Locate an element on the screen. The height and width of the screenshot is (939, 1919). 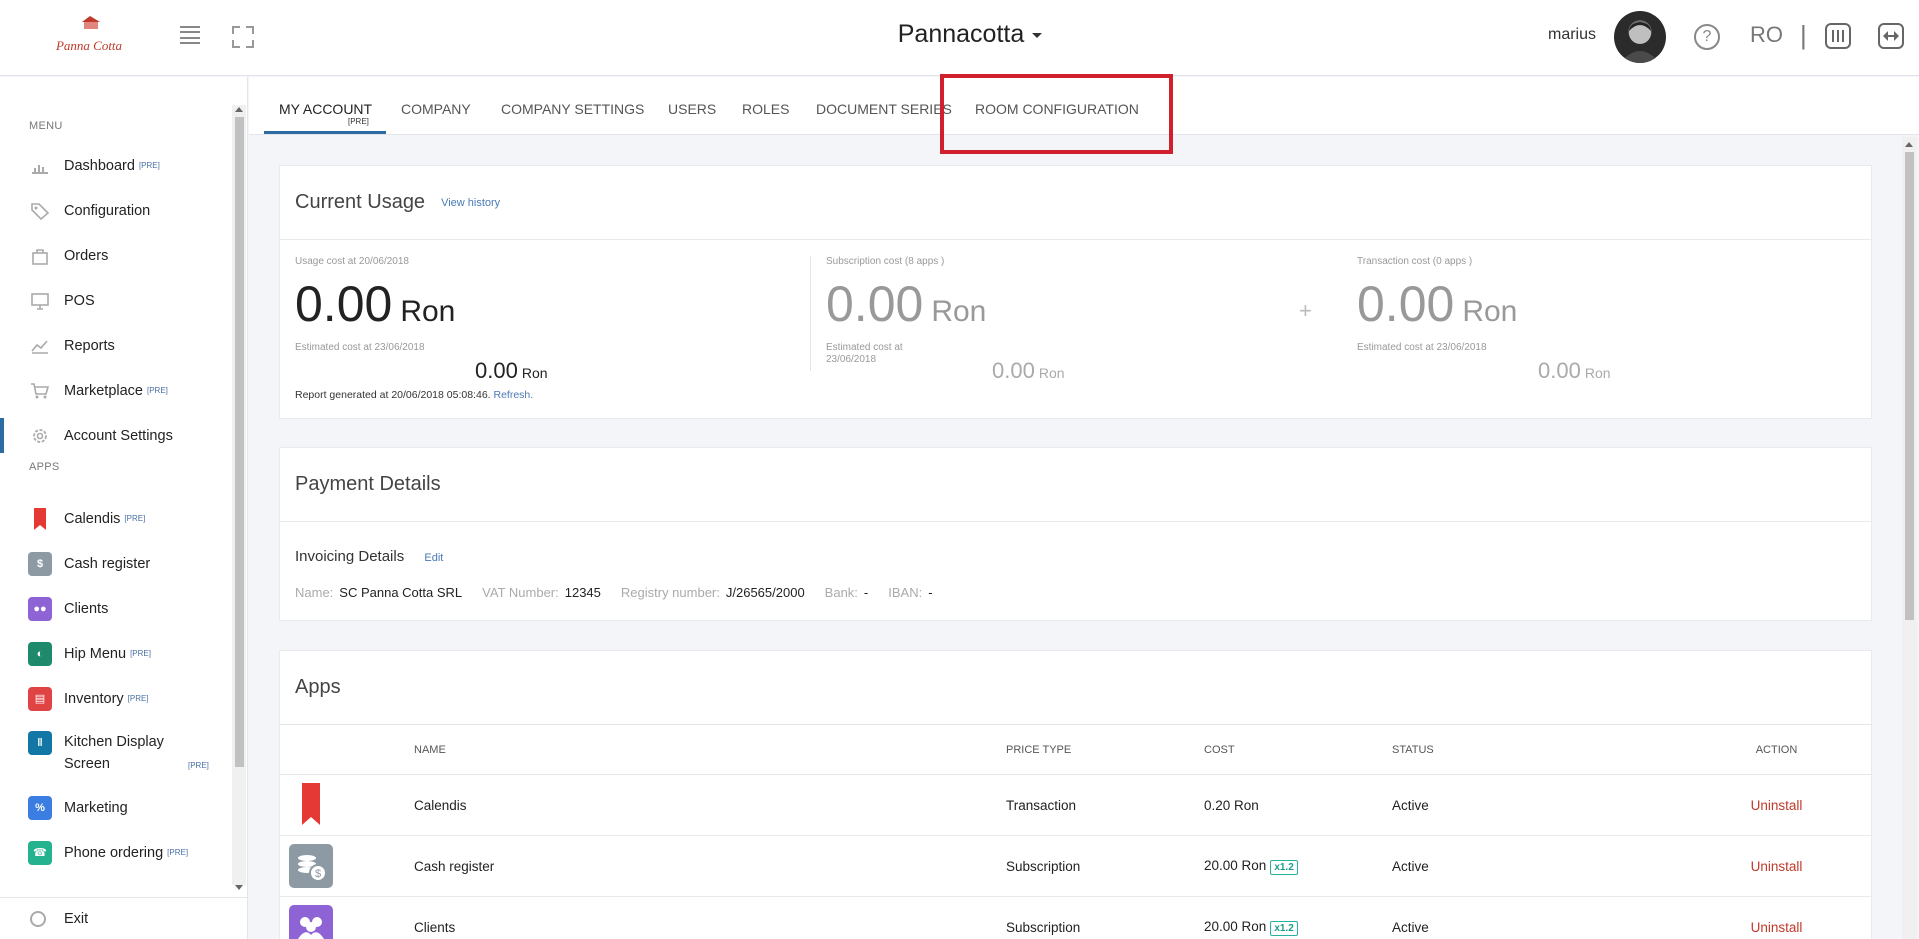
app-cost-cell: 20.00 Ron x1.2 is located at coordinates (1298, 866).